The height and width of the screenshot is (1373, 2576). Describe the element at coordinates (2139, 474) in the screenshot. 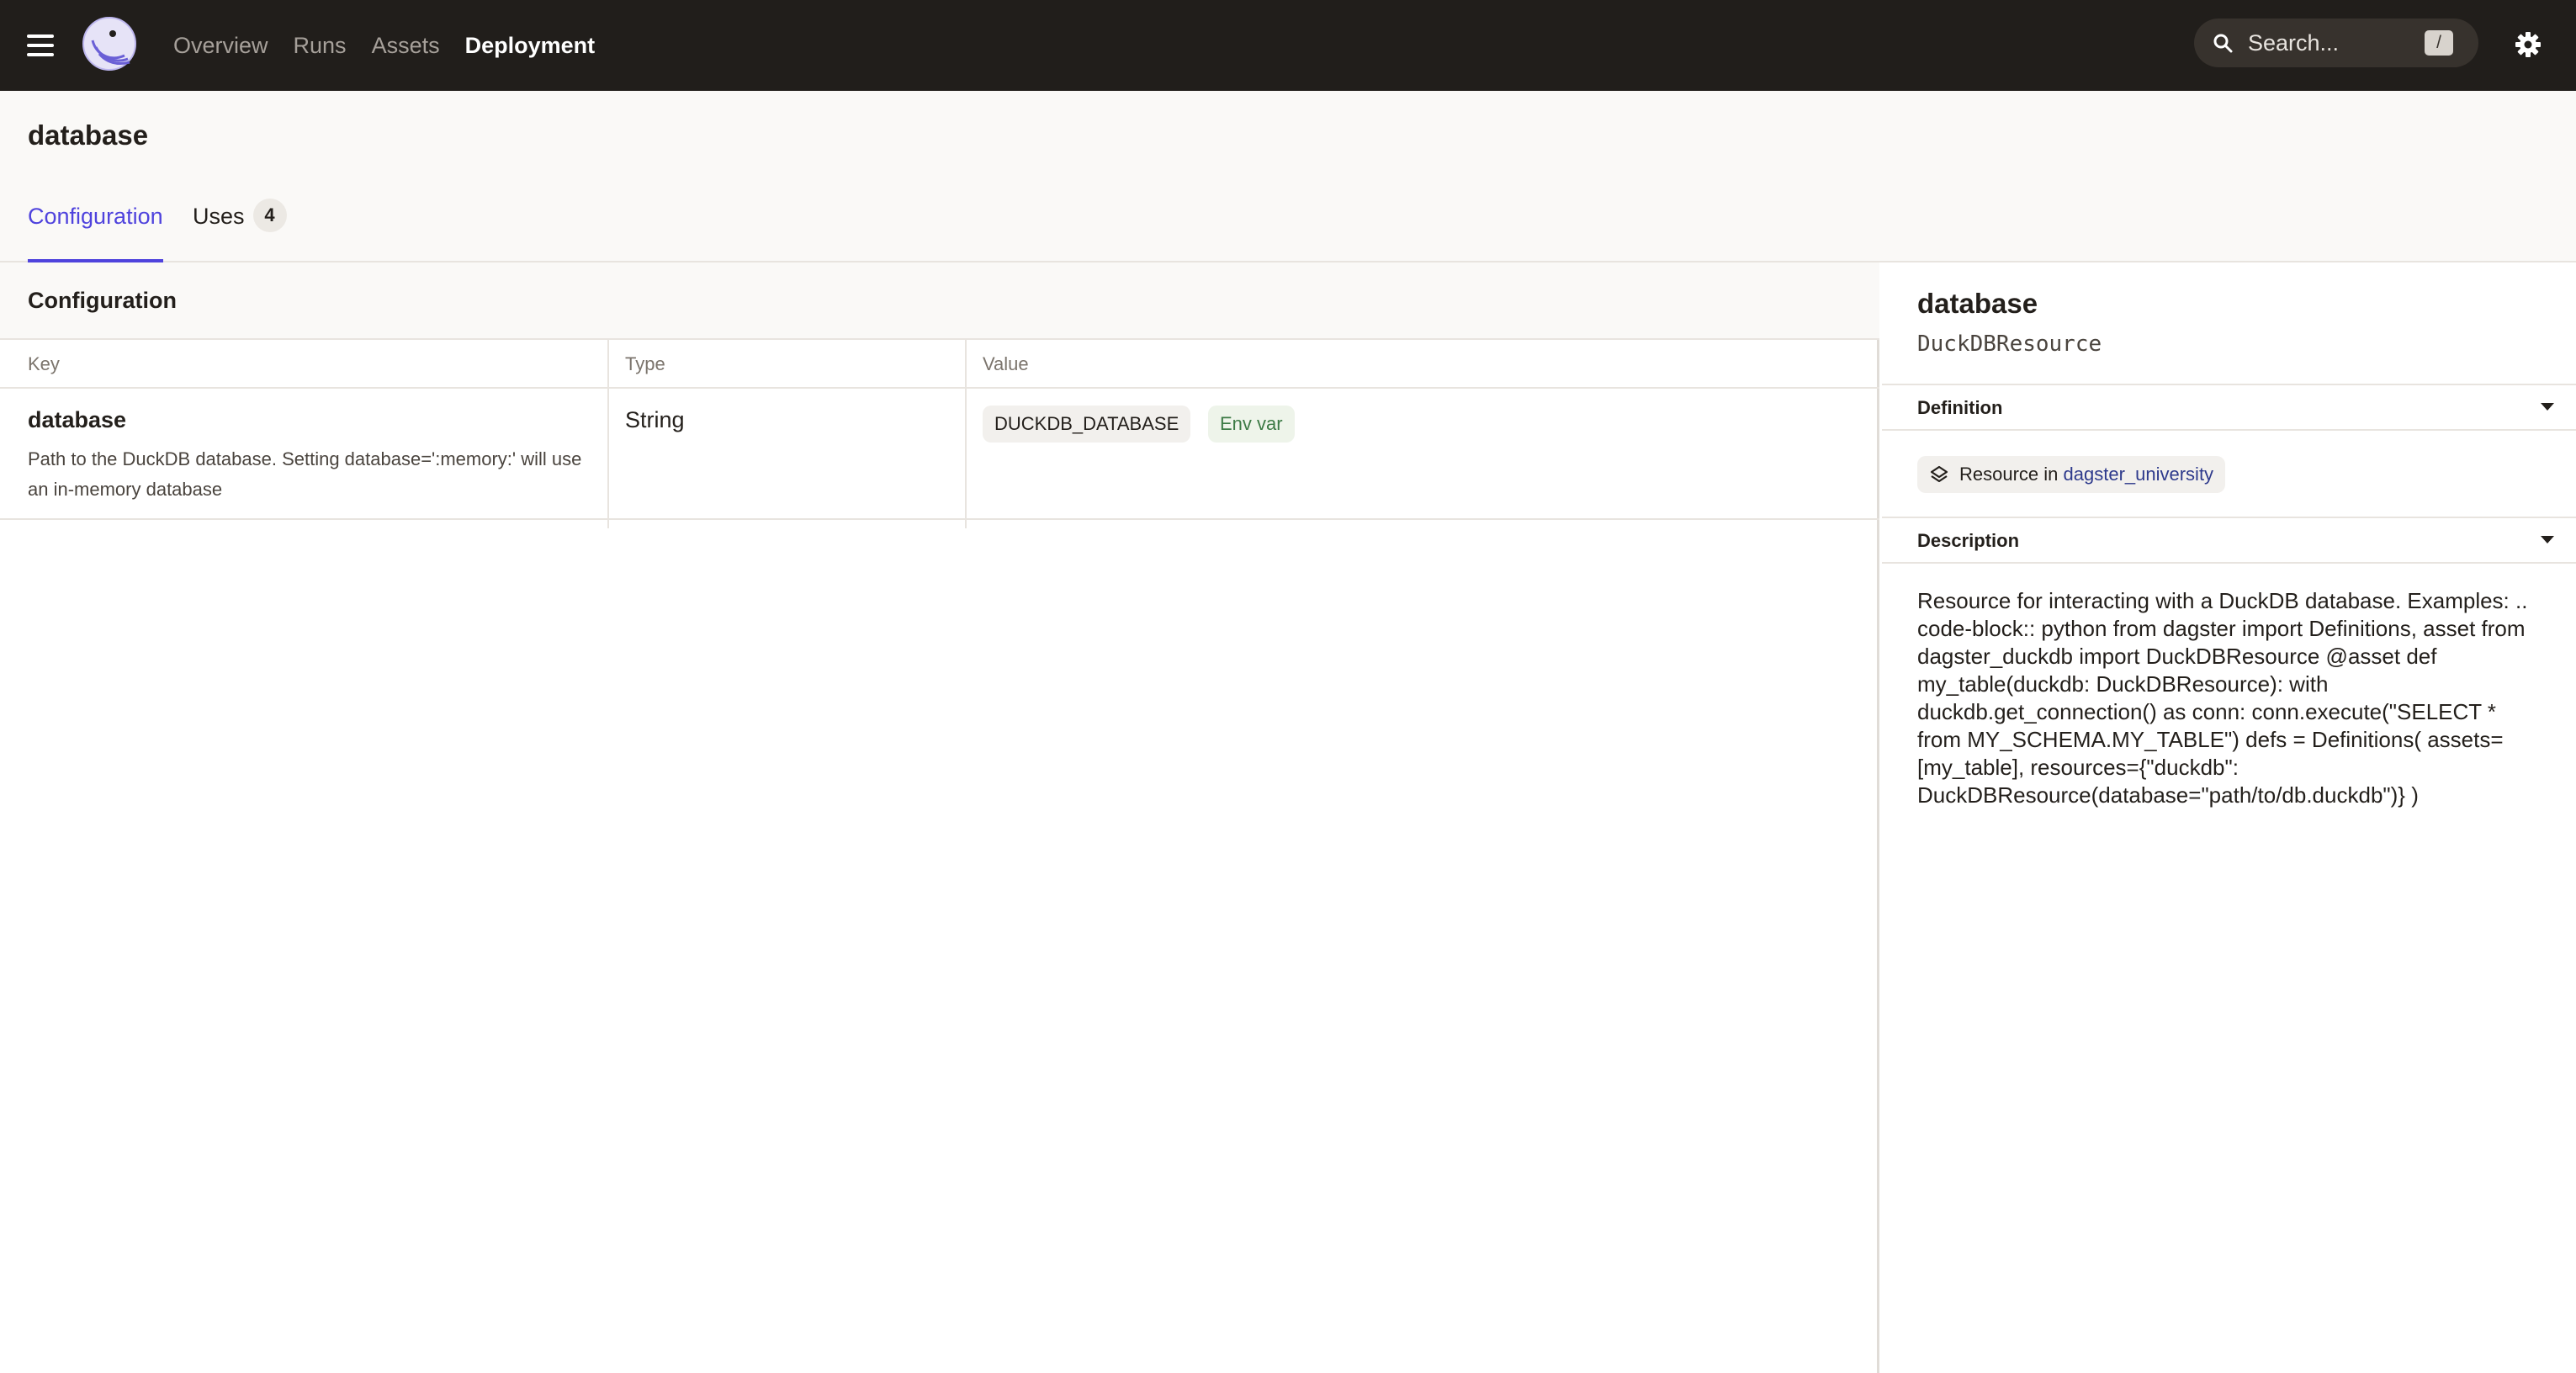

I see `code-location-link: dagster_university` at that location.